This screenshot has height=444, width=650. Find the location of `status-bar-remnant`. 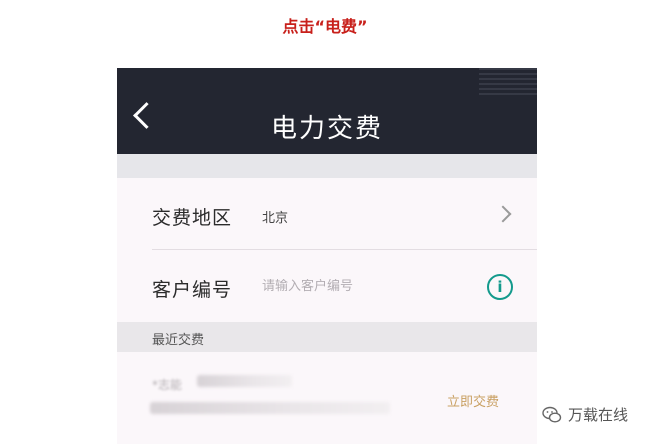

status-bar-remnant is located at coordinates (508, 82).